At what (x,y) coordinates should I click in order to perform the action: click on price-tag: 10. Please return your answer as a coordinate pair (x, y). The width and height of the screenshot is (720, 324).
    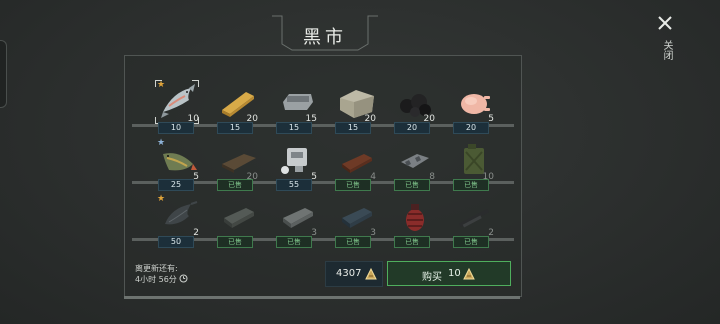
    Looking at the image, I should click on (176, 128).